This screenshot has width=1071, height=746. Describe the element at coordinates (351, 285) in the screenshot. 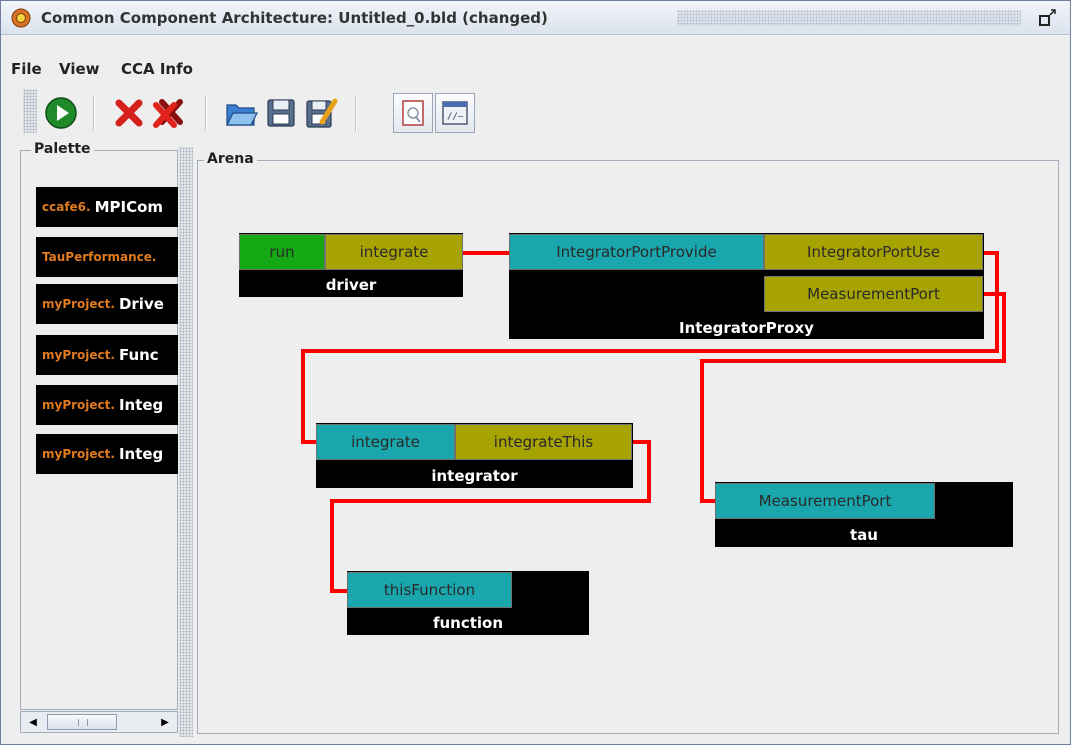

I see `component-label: driver` at that location.